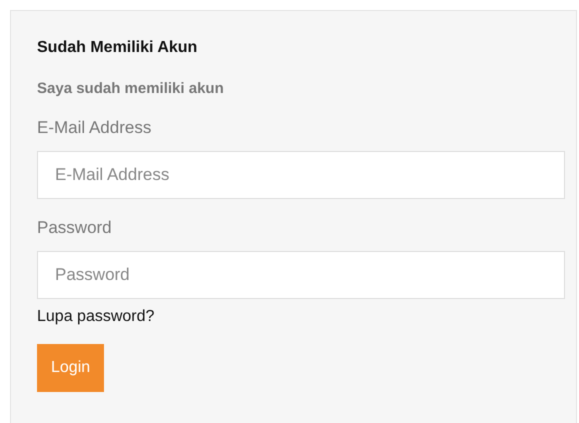 This screenshot has width=579, height=423. Describe the element at coordinates (301, 275) in the screenshot. I see `input-field: Password` at that location.